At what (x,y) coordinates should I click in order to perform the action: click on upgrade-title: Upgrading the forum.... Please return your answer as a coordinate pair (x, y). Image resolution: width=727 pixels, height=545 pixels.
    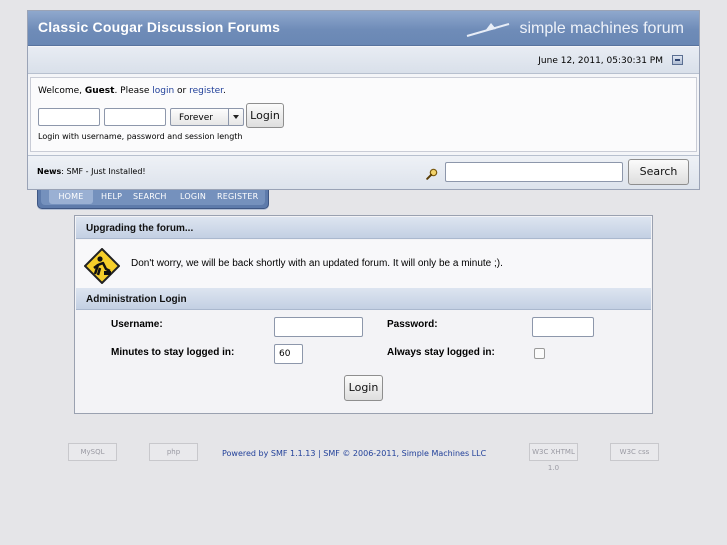
    Looking at the image, I should click on (363, 228).